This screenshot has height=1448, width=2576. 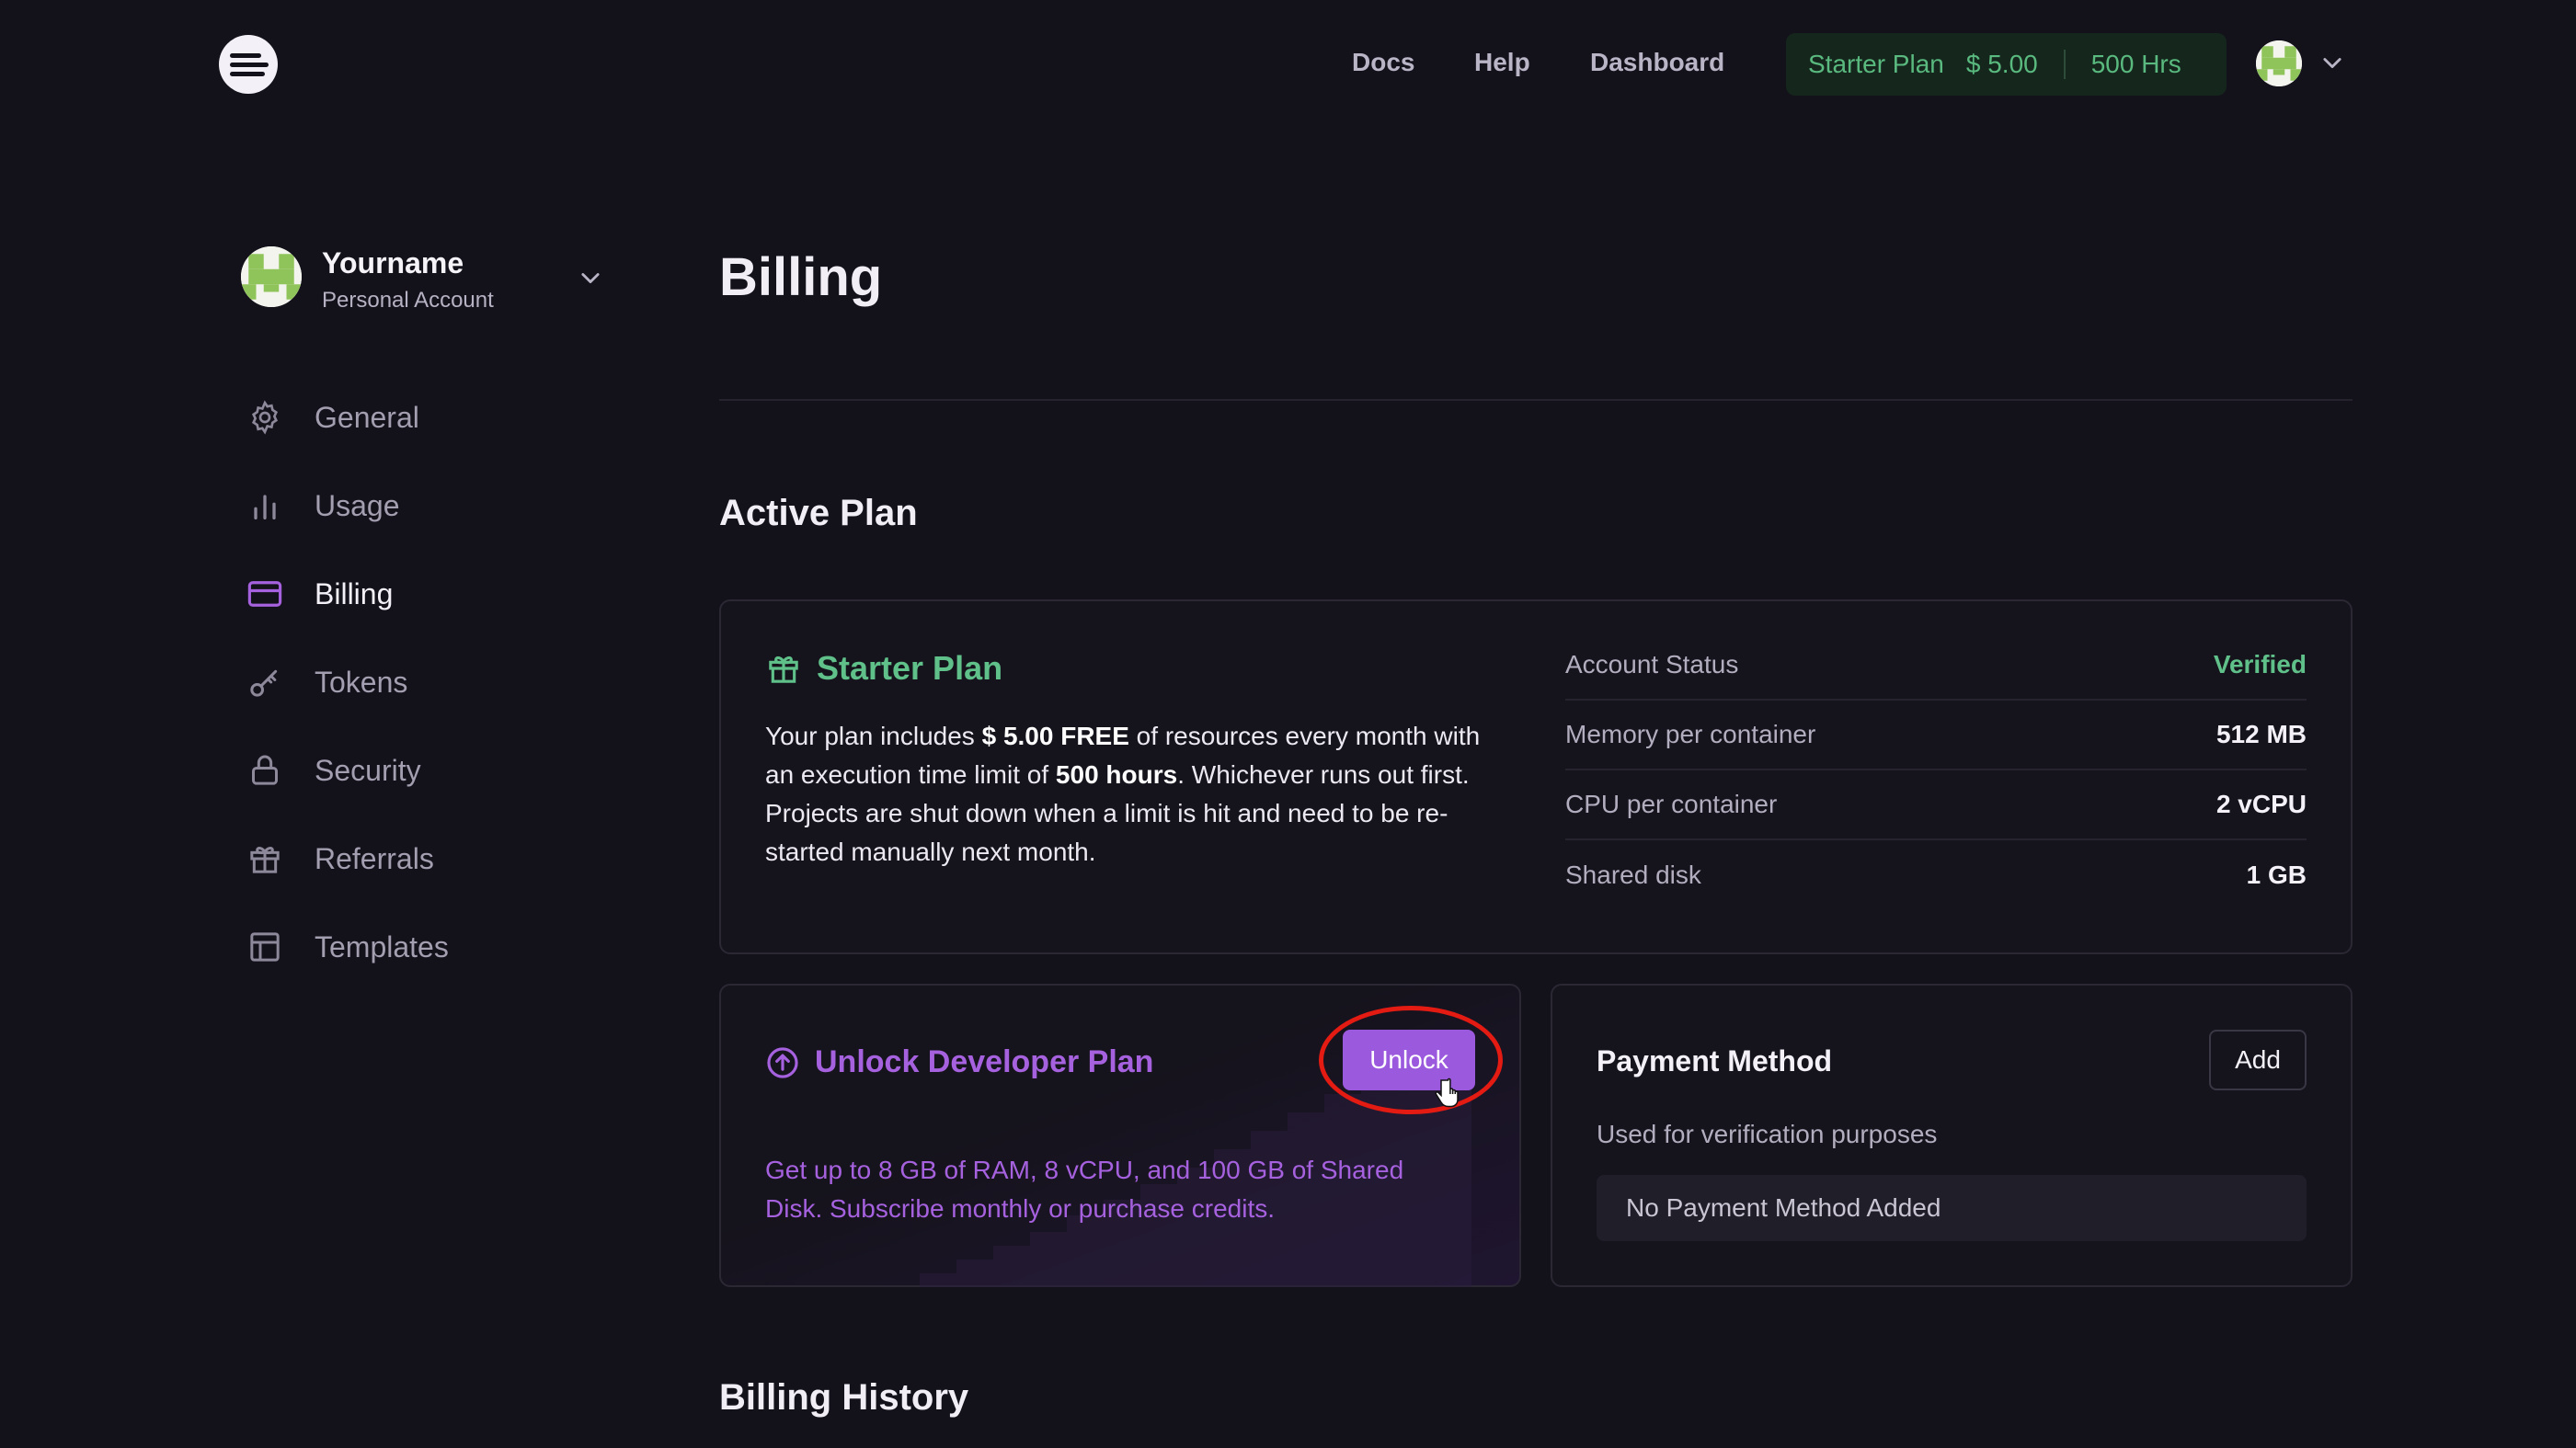 What do you see at coordinates (910, 668) in the screenshot?
I see `plan-name: Starter Plan` at bounding box center [910, 668].